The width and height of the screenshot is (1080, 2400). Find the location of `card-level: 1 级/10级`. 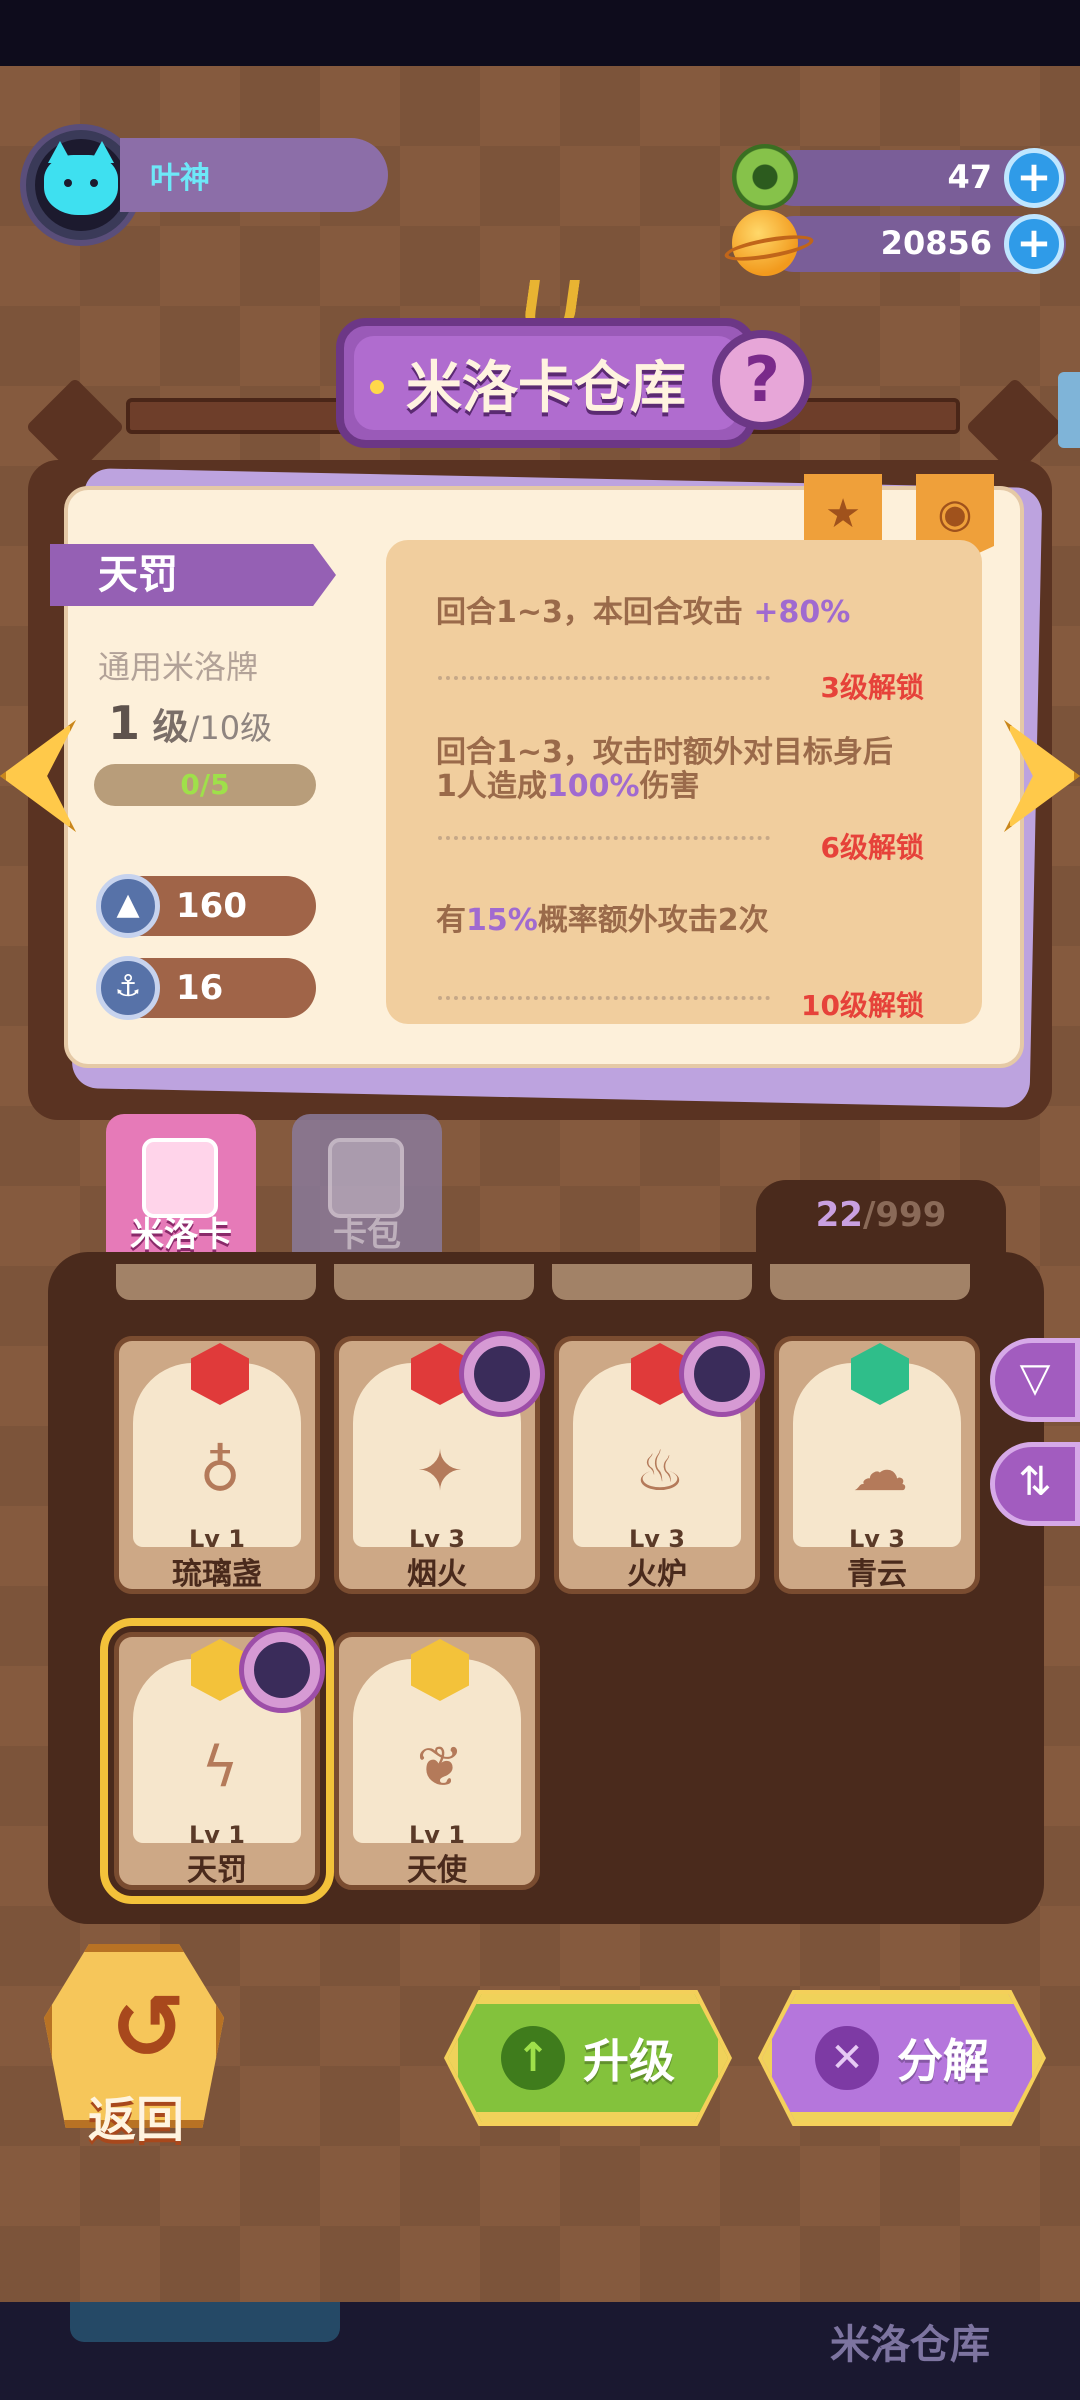

card-level: 1 级/10级 is located at coordinates (190, 723).